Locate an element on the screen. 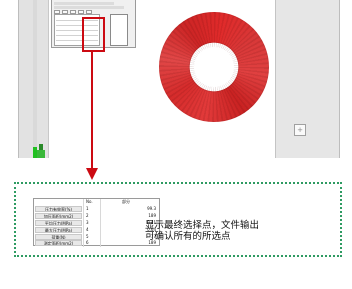 The width and height of the screenshot is (352, 289). ring-hole is located at coordinates (214, 67).